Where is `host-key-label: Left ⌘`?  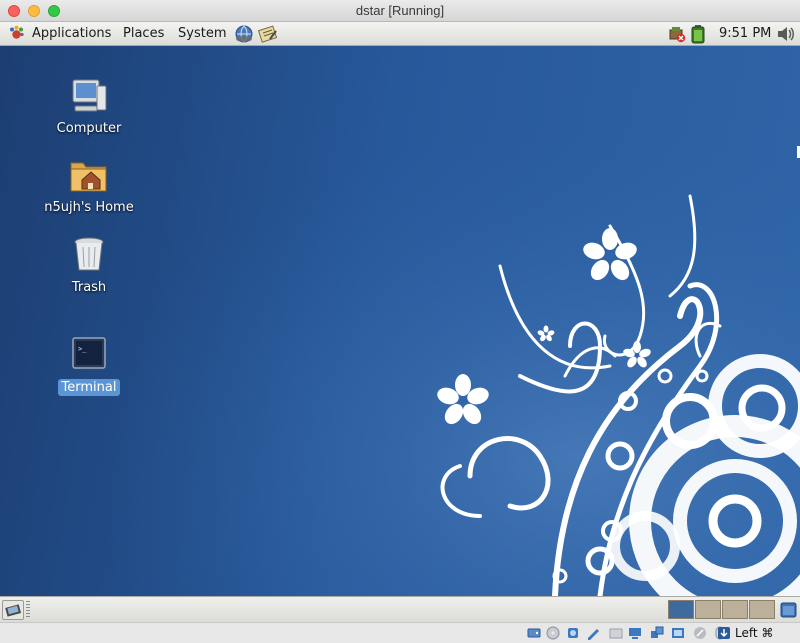
host-key-label: Left ⌘ is located at coordinates (754, 633).